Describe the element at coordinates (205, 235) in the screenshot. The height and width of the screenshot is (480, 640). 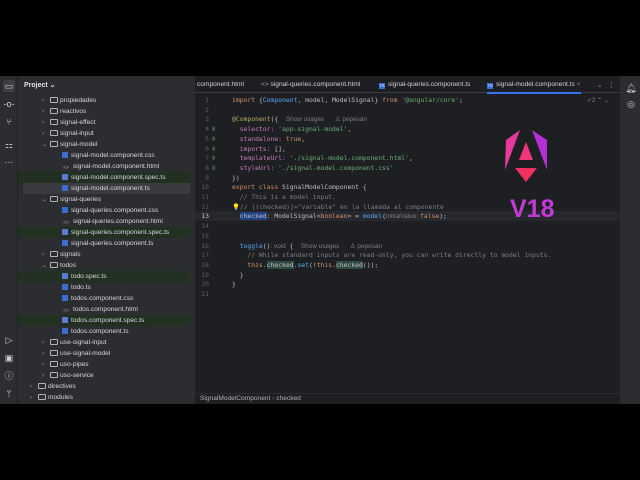
I see `line-number: 15` at that location.